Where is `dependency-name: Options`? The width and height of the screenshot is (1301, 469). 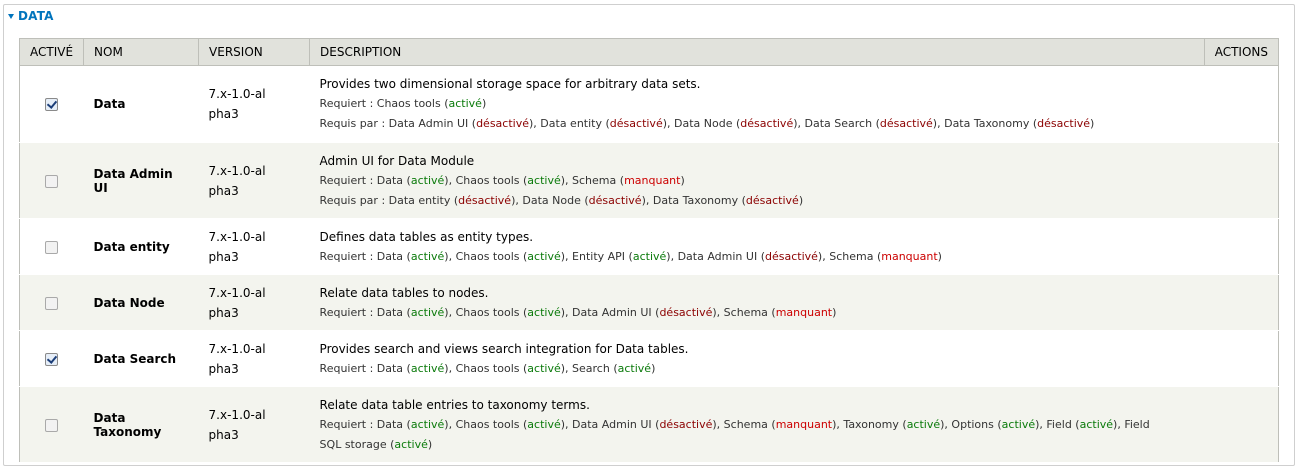
dependency-name: Options is located at coordinates (972, 424).